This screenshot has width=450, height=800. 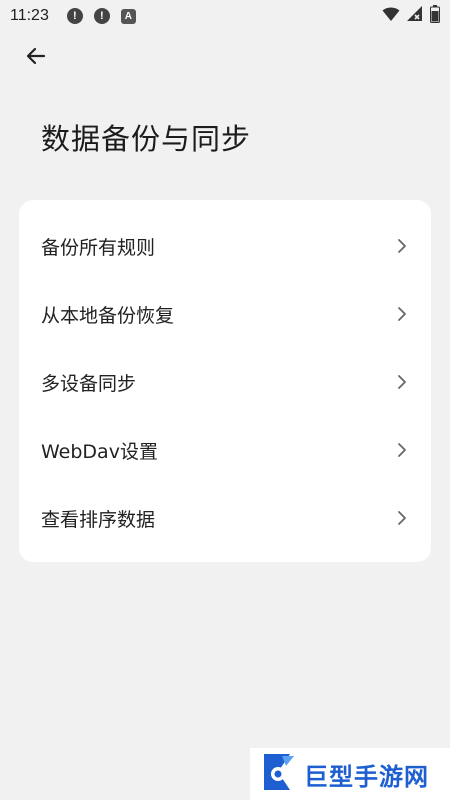 I want to click on a-badge-icon: A, so click(x=128, y=16).